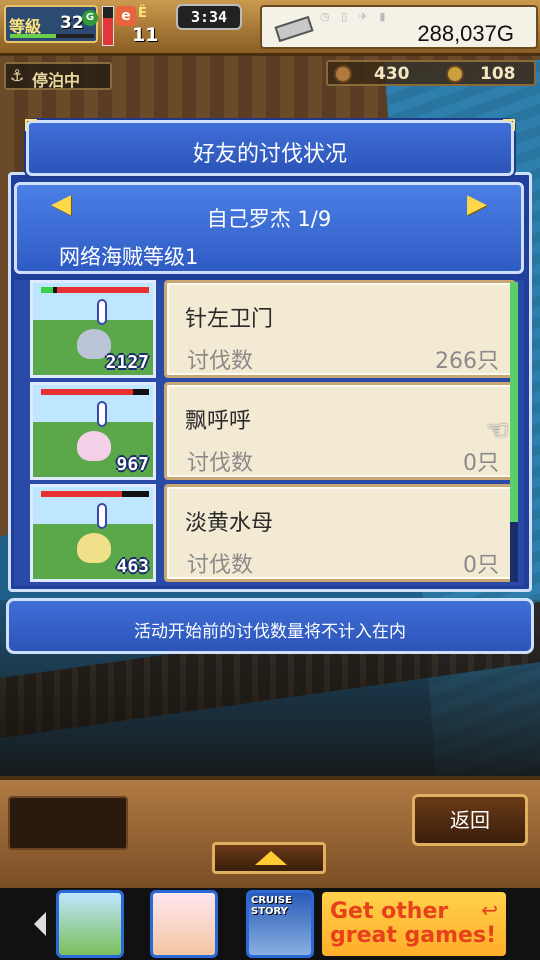 The height and width of the screenshot is (960, 540). What do you see at coordinates (209, 17) in the screenshot?
I see `game-clock: 3:34` at bounding box center [209, 17].